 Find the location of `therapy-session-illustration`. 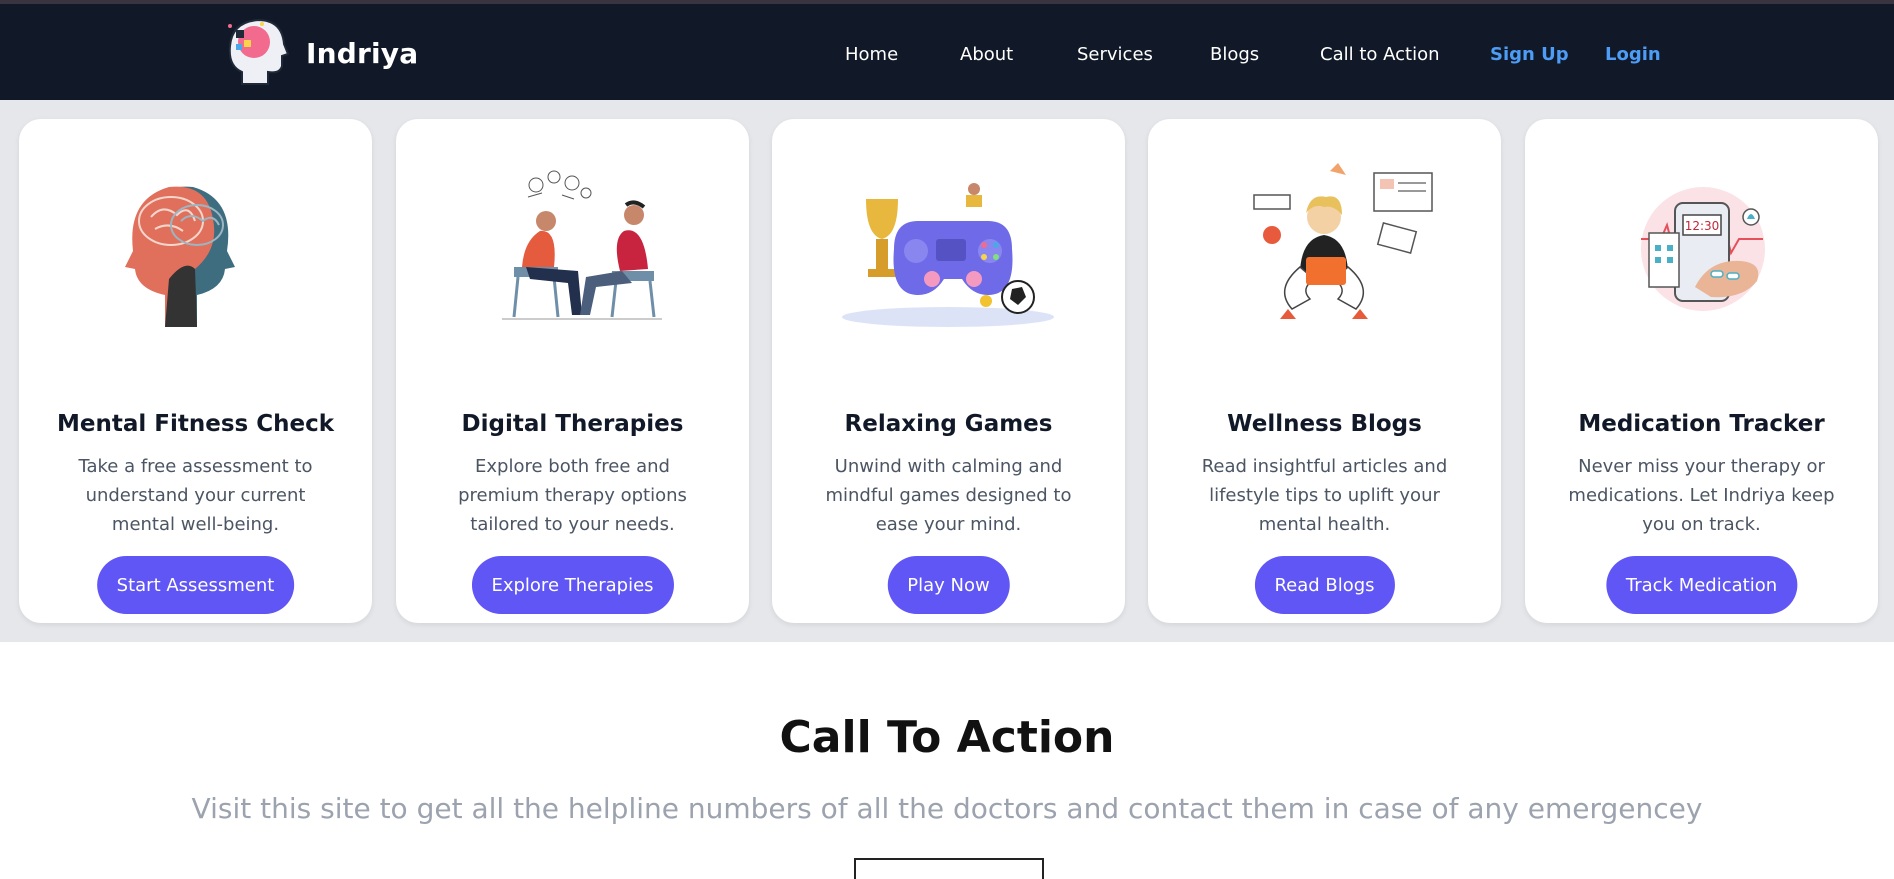

therapy-session-illustration is located at coordinates (582, 245).